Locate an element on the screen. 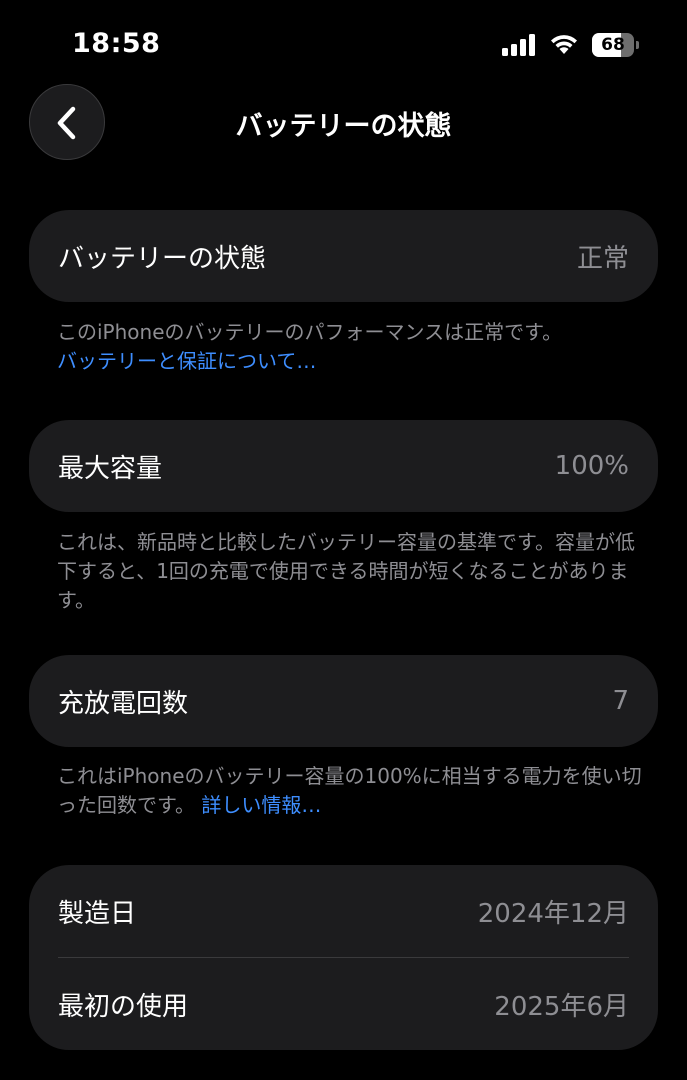 The width and height of the screenshot is (687, 1080). manufacture-date-label: 製造日 is located at coordinates (97, 913).